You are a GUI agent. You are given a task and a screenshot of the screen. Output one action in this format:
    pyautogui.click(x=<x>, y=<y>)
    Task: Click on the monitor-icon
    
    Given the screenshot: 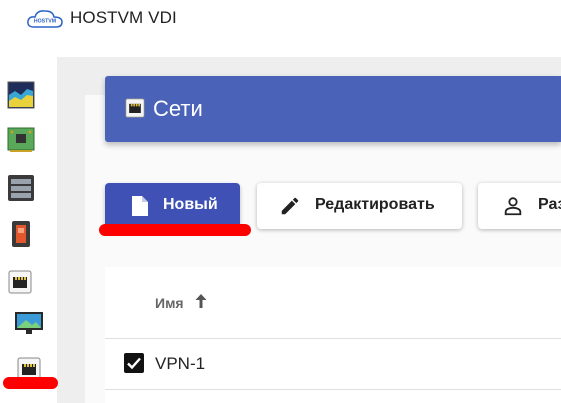 What is the action you would take?
    pyautogui.click(x=29, y=324)
    